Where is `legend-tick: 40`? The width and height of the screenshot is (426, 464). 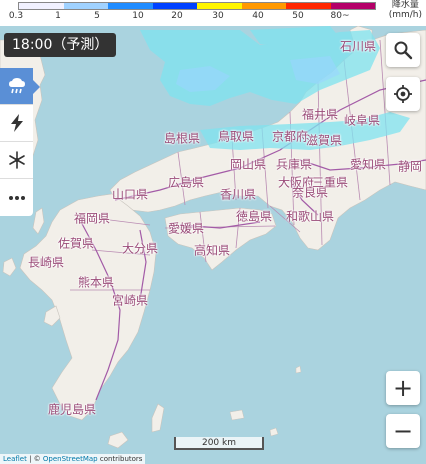
legend-tick: 40 is located at coordinates (258, 16).